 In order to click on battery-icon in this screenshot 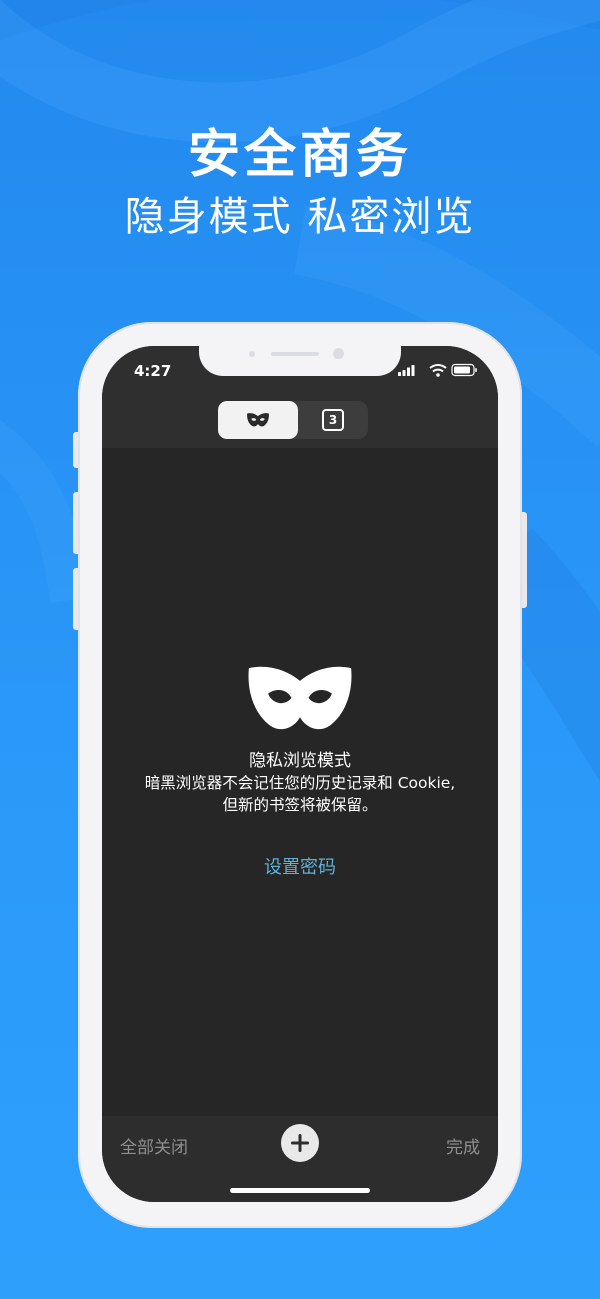, I will do `click(464, 370)`.